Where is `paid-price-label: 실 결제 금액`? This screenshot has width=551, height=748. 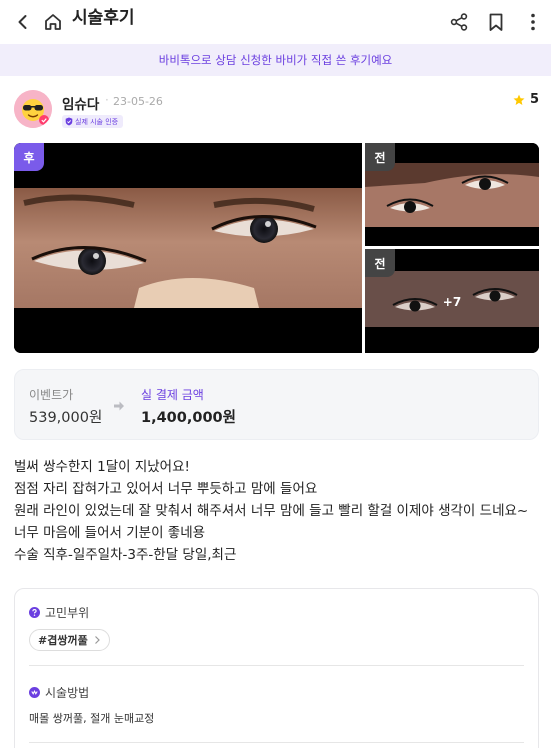
paid-price-label: 실 결제 금액 is located at coordinates (172, 395).